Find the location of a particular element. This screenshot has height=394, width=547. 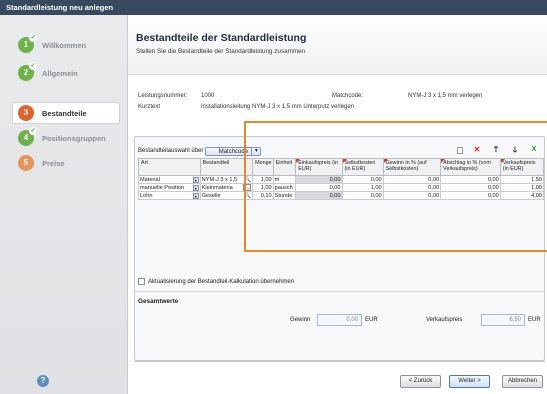

leistungsnummer-value: 1000 is located at coordinates (208, 96).